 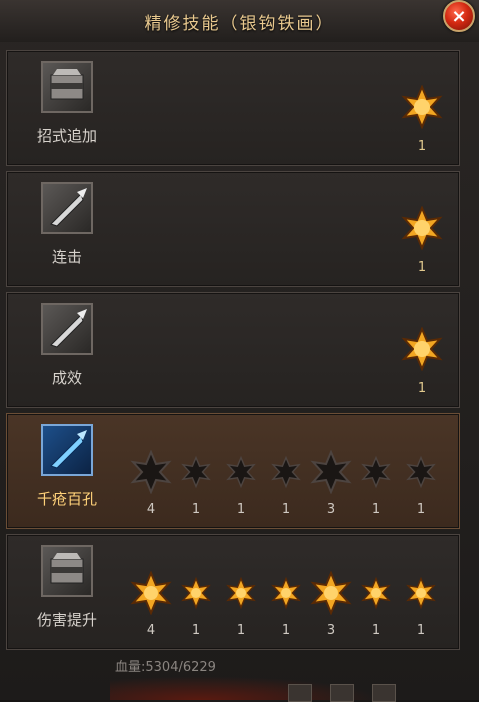 I want to click on skill-name-label: 招式追加, so click(x=66, y=136).